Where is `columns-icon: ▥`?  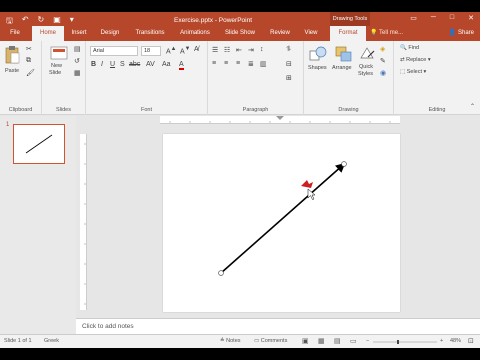
columns-icon: ▥ is located at coordinates (263, 64).